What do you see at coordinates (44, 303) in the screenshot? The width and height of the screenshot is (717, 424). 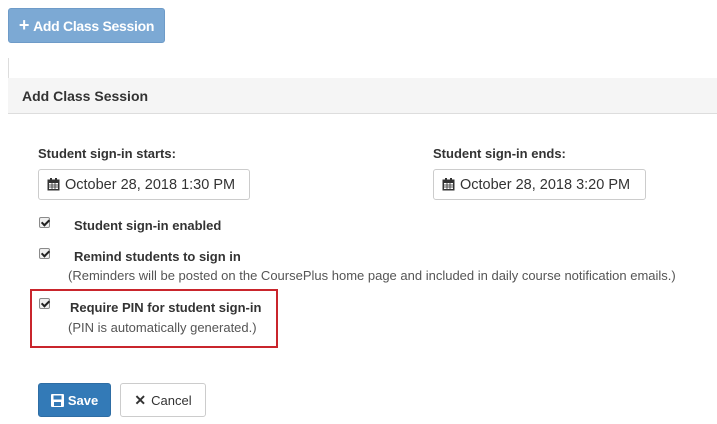 I see `require-pin-checkbox` at bounding box center [44, 303].